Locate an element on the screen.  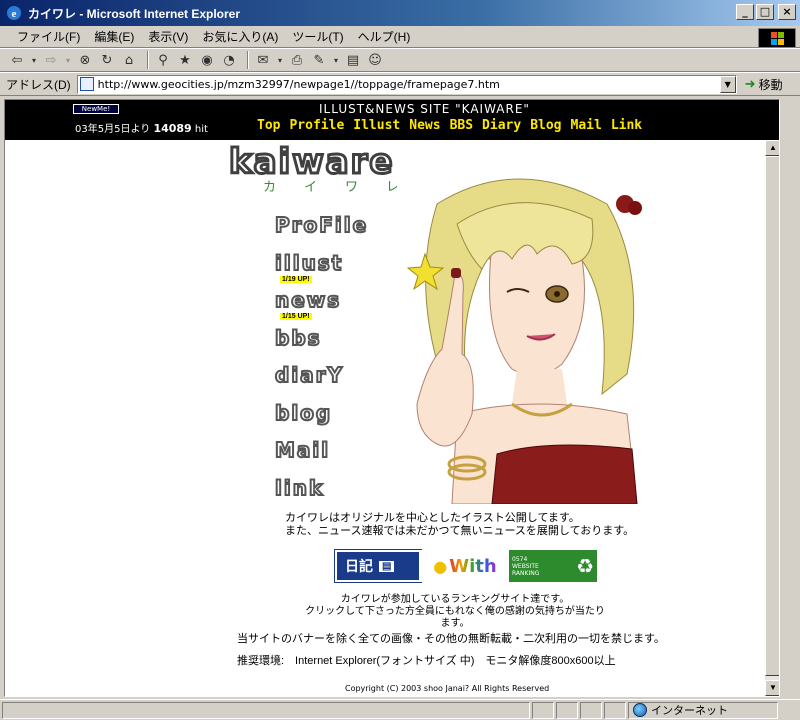
ranking-banners: 日記 ▤ ● With 0574 WEBSITE RANKING ♻ is located at coordinates (465, 566).